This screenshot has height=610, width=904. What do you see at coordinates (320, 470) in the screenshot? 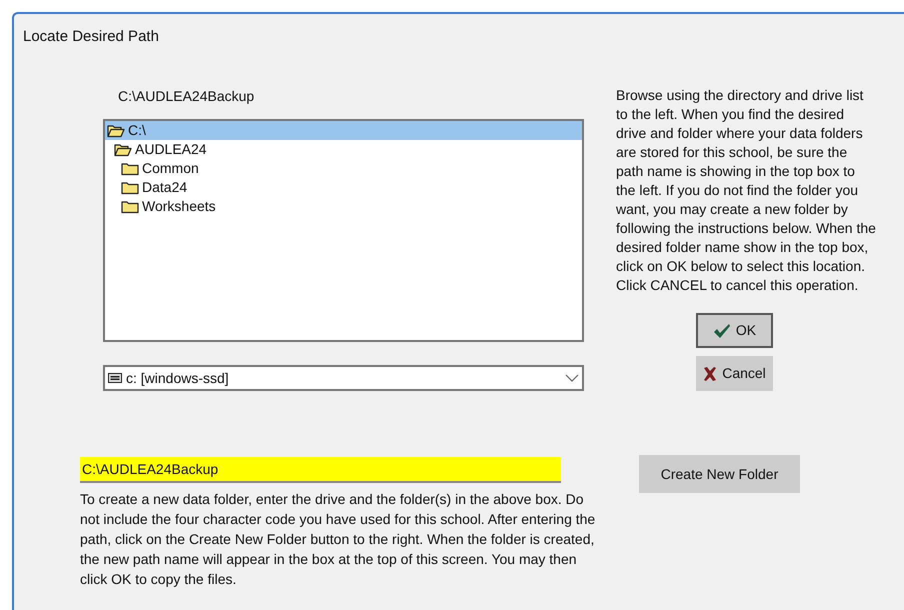
I see `new-folder-path-field: C:\AUDLEA24Backup` at bounding box center [320, 470].